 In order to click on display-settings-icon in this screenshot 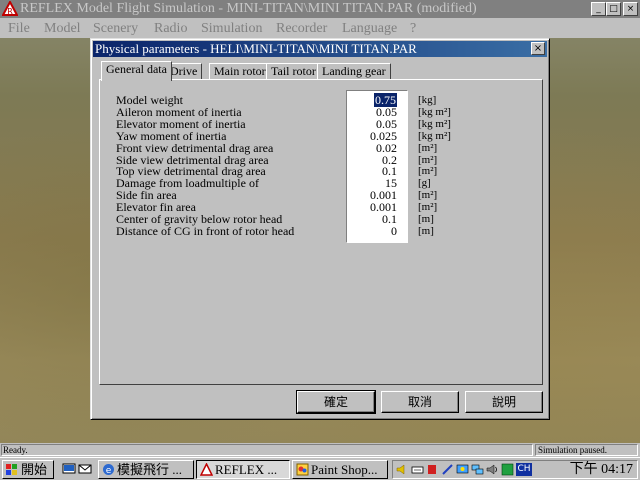, I will do `click(462, 469)`.